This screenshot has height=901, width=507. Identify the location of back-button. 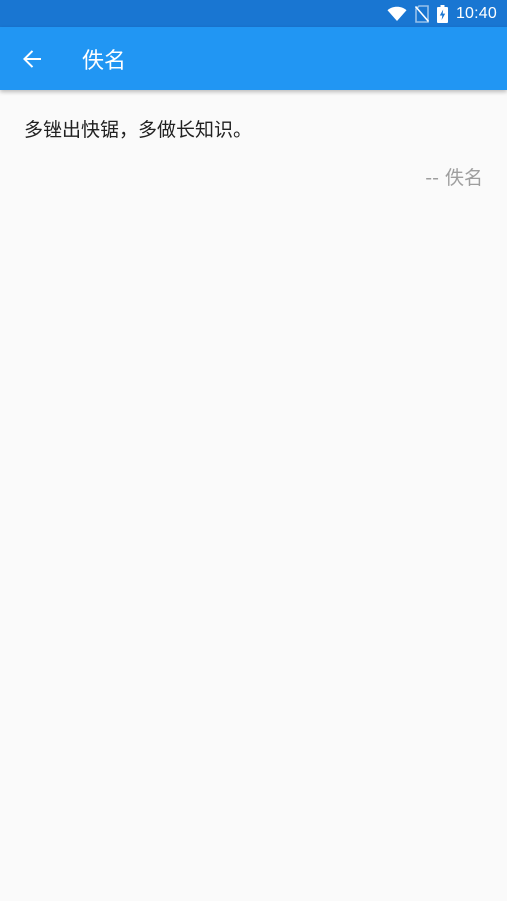
(32, 58).